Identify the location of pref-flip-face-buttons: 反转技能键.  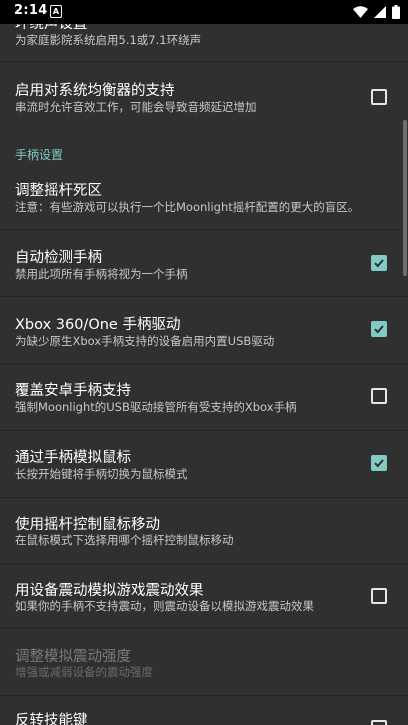
(204, 710).